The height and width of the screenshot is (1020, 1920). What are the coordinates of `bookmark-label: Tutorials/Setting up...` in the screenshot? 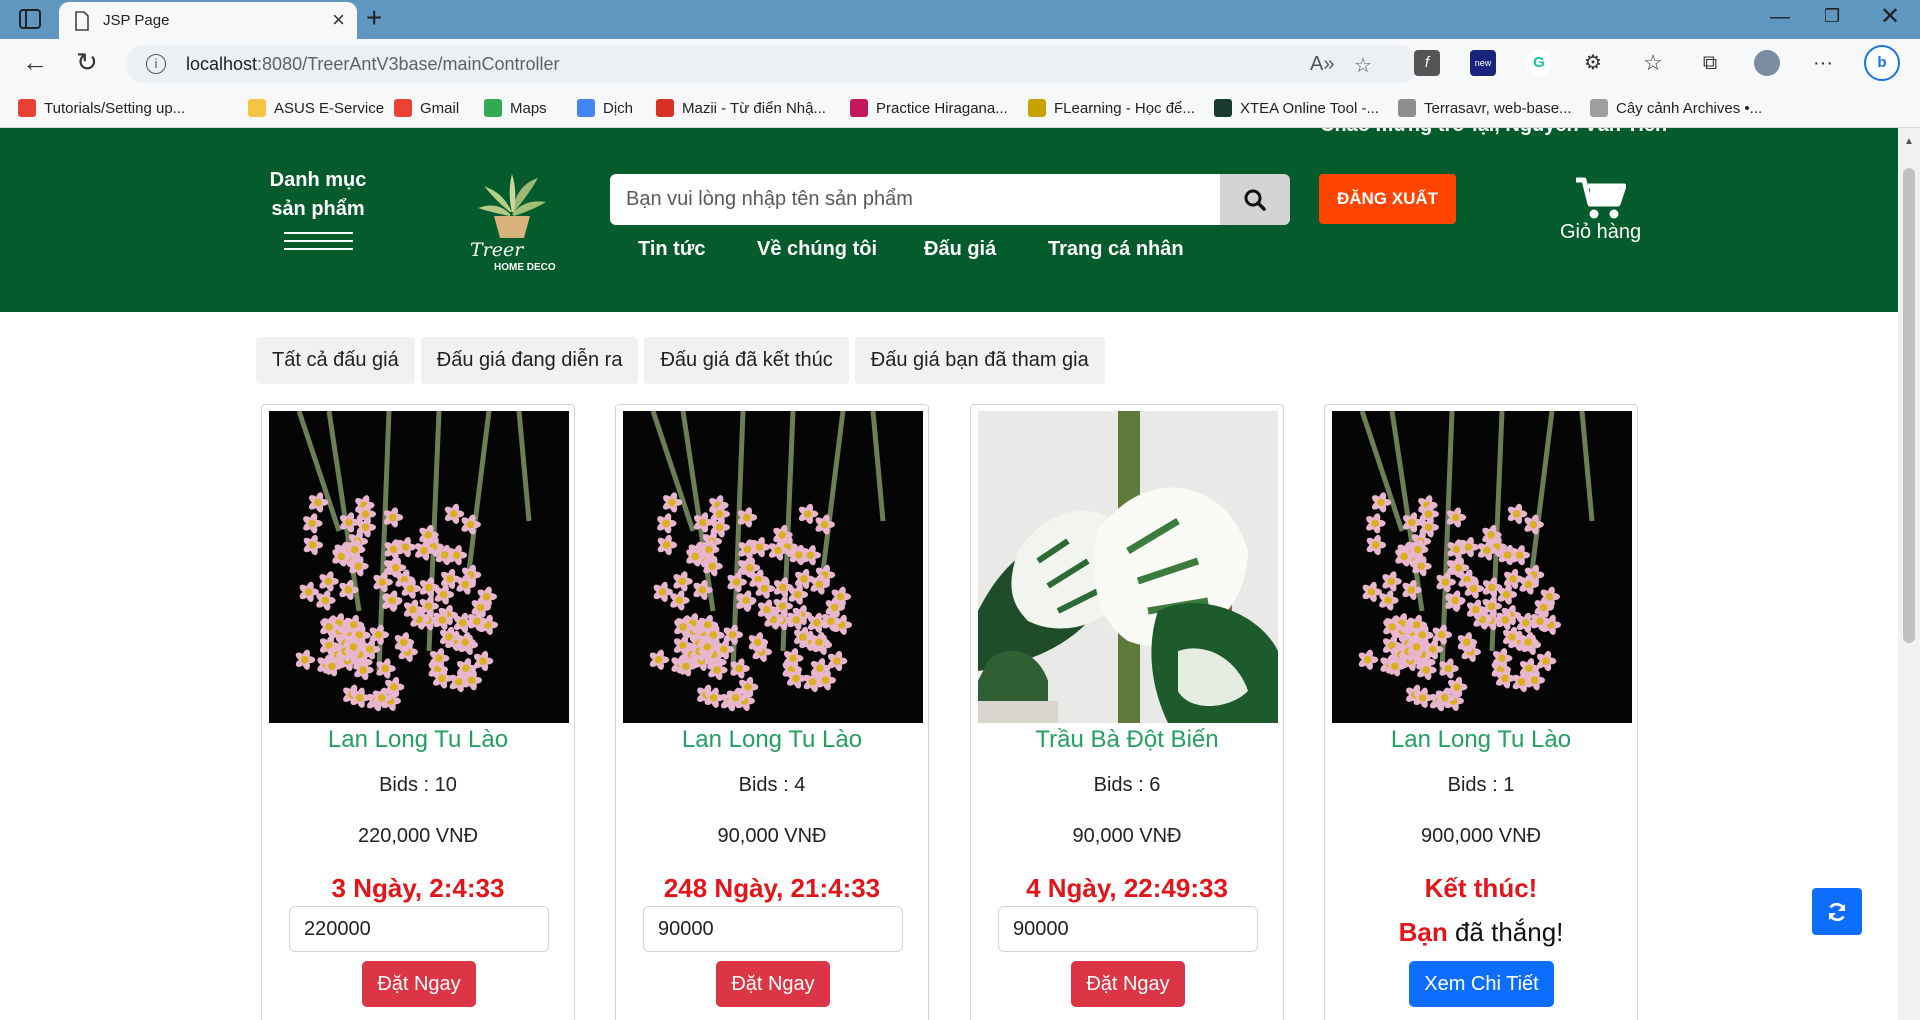 It's located at (115, 108).